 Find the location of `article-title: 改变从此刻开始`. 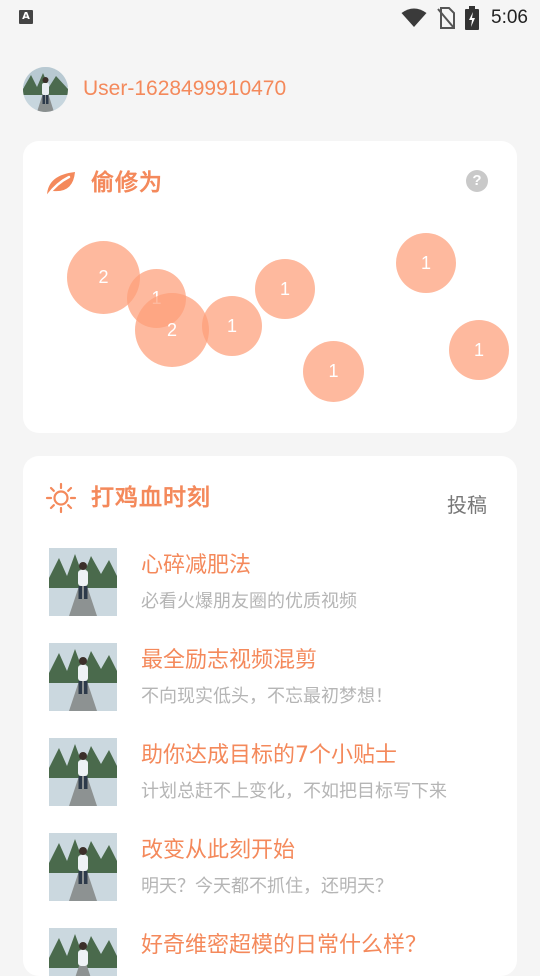

article-title: 改变从此刻开始 is located at coordinates (218, 850).